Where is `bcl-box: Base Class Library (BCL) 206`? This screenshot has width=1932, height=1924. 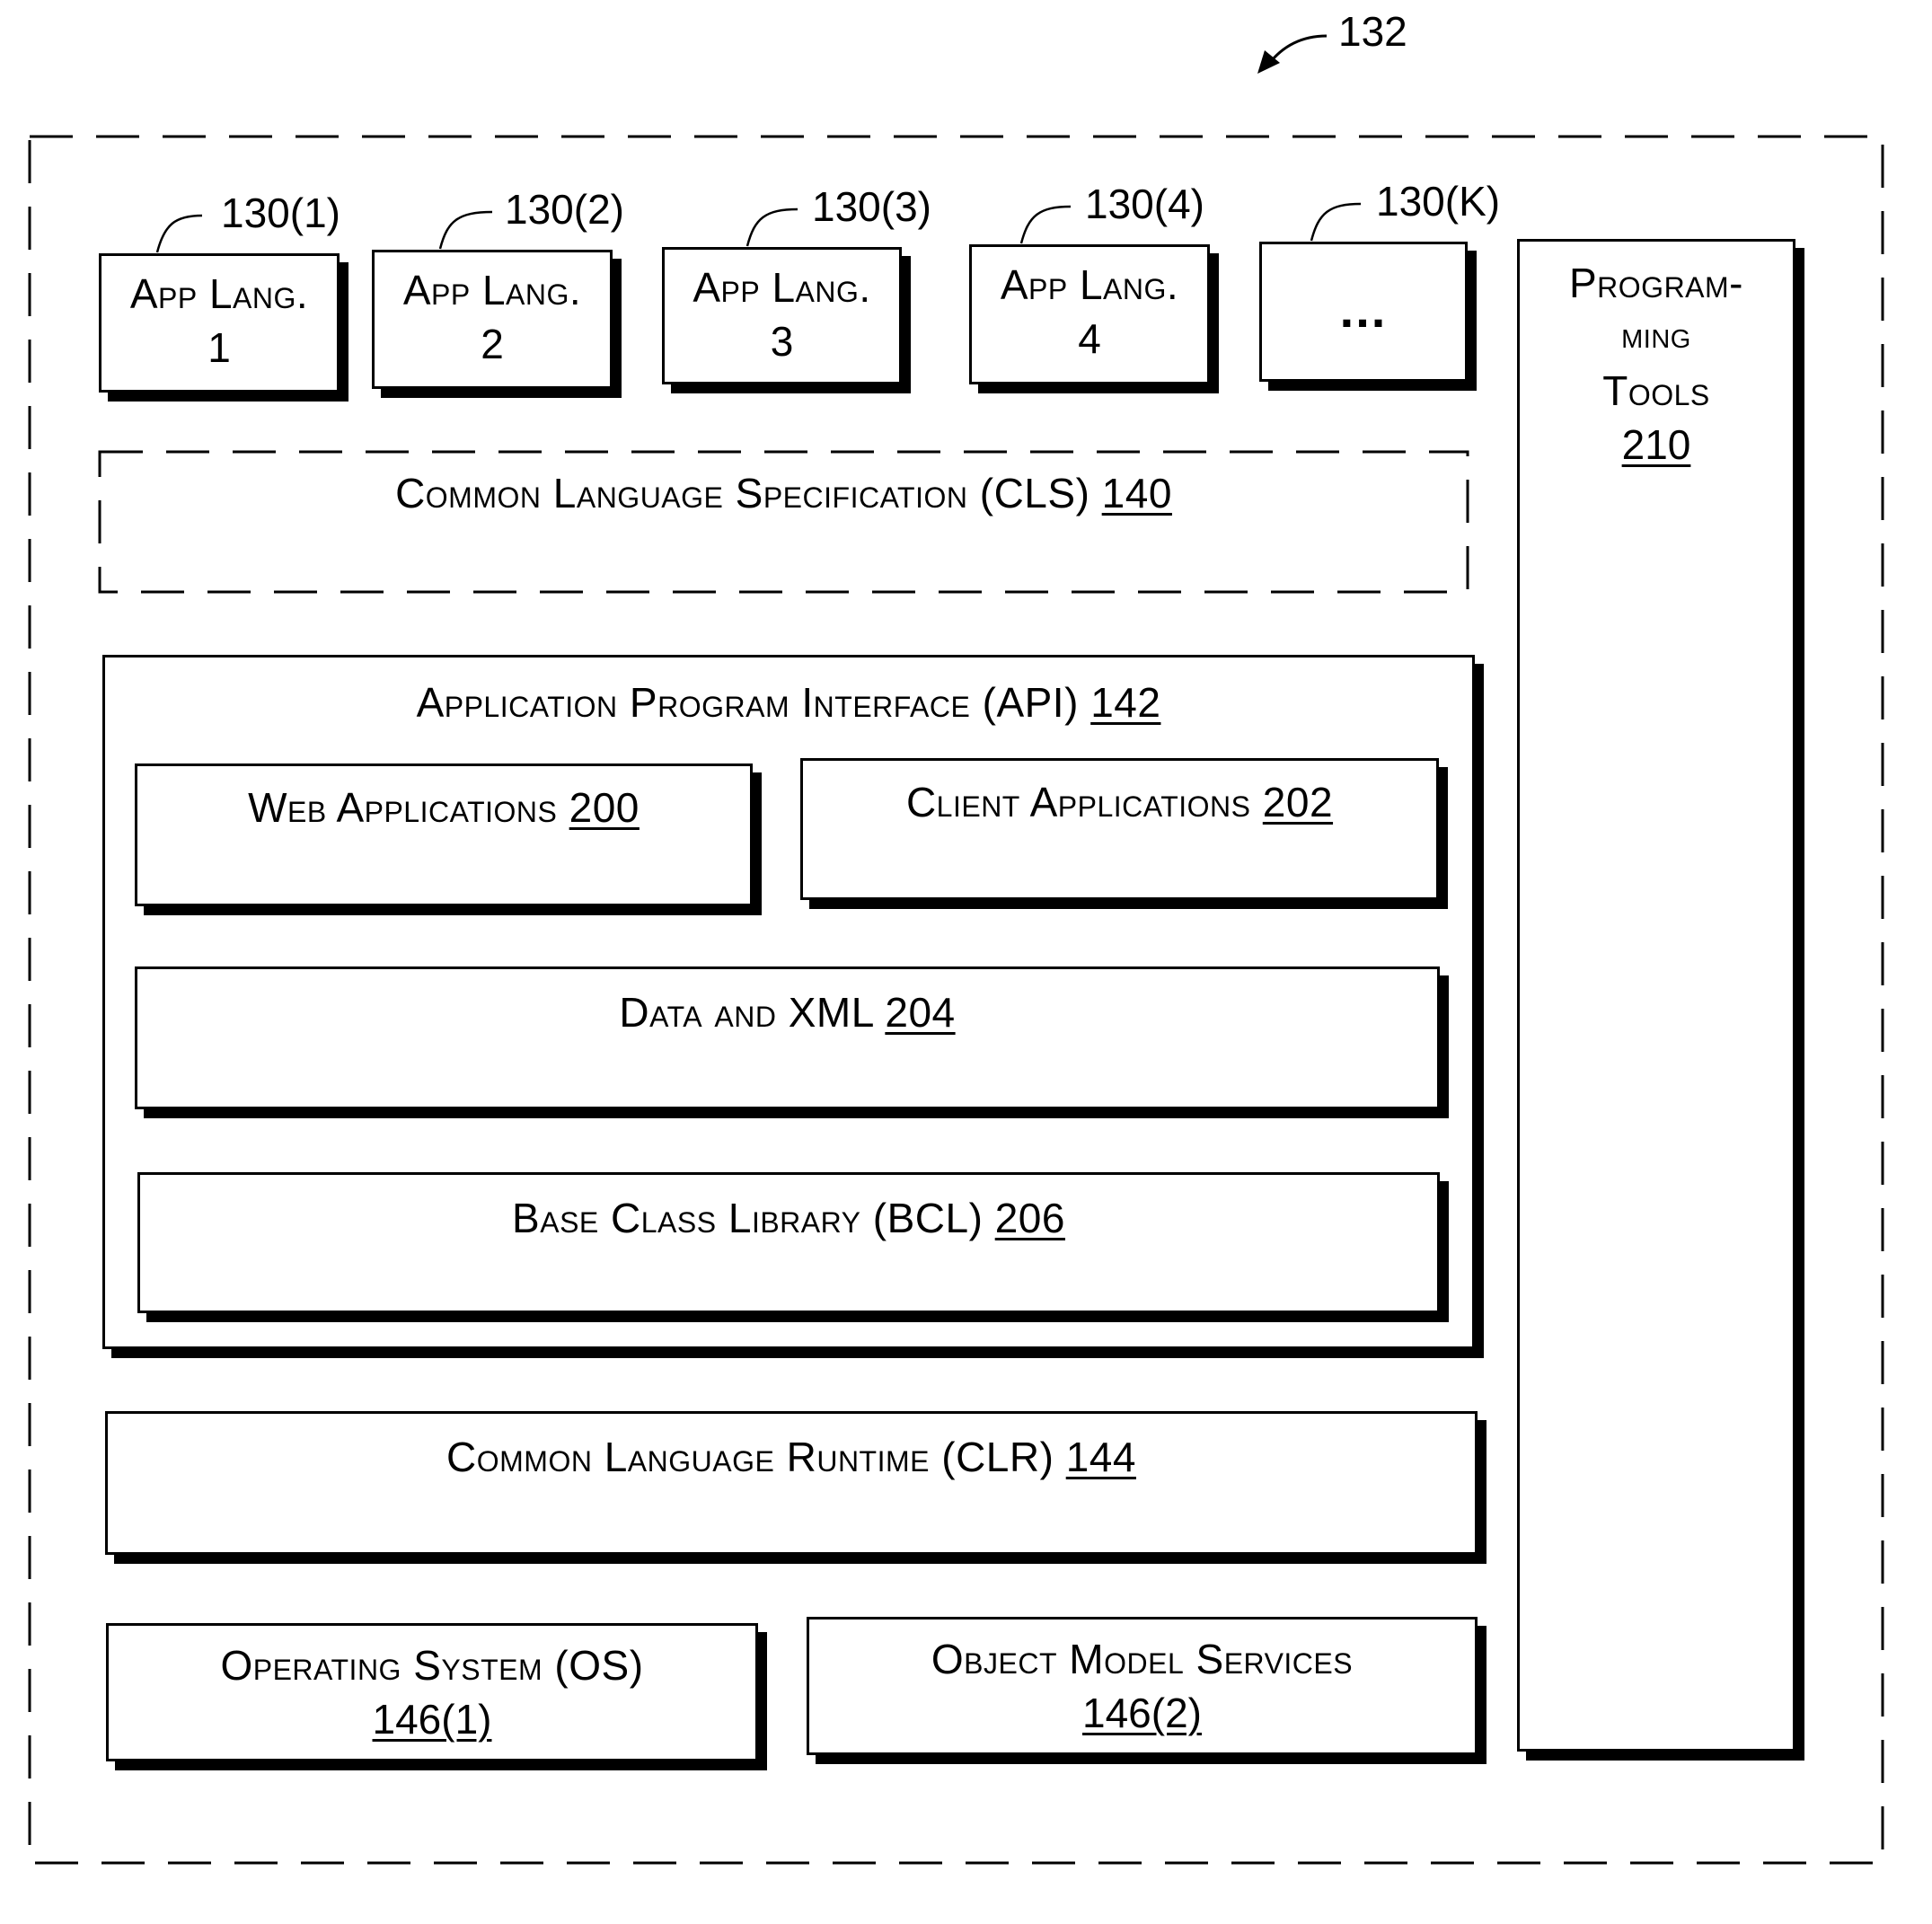 bcl-box: Base Class Library (BCL) 206 is located at coordinates (788, 1243).